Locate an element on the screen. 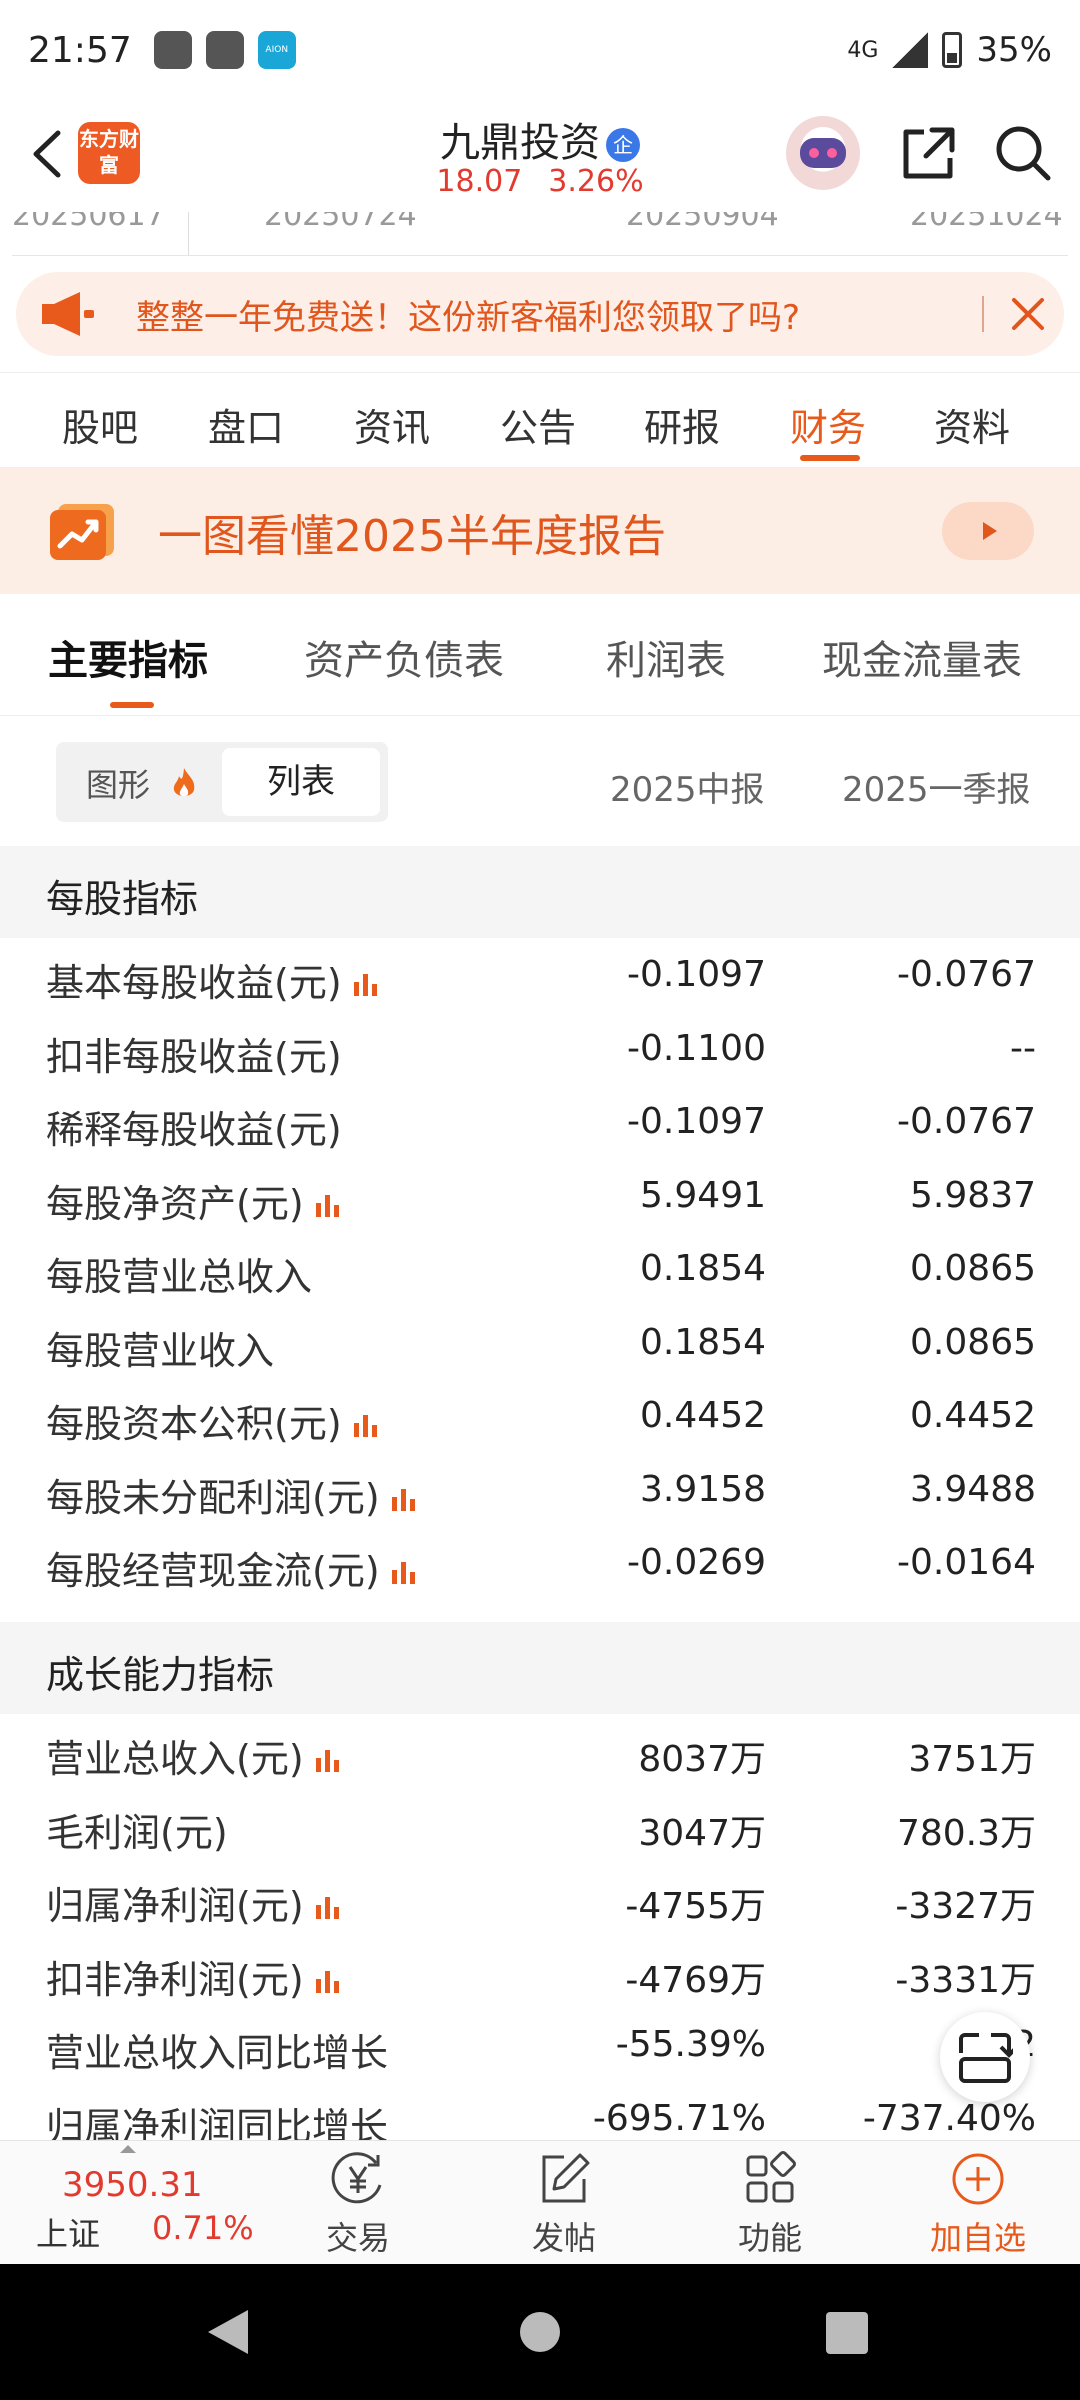 This screenshot has width=1080, height=2400. row-label-text: 归属净利润(元) is located at coordinates (175, 1906).